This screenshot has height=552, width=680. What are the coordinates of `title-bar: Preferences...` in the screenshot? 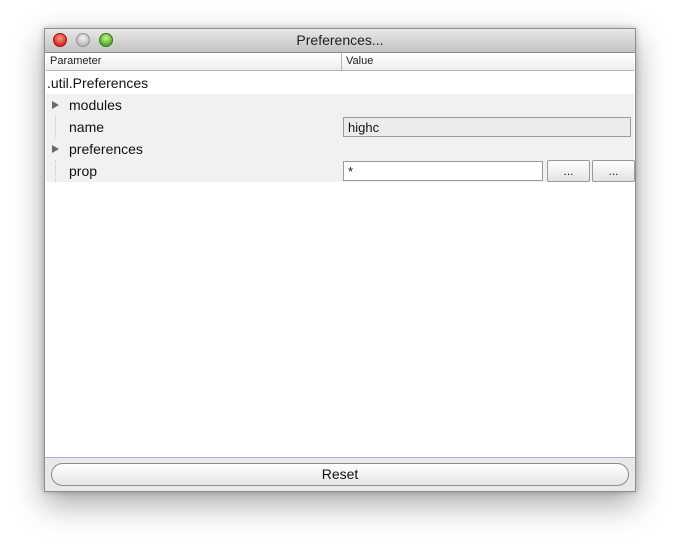 It's located at (340, 41).